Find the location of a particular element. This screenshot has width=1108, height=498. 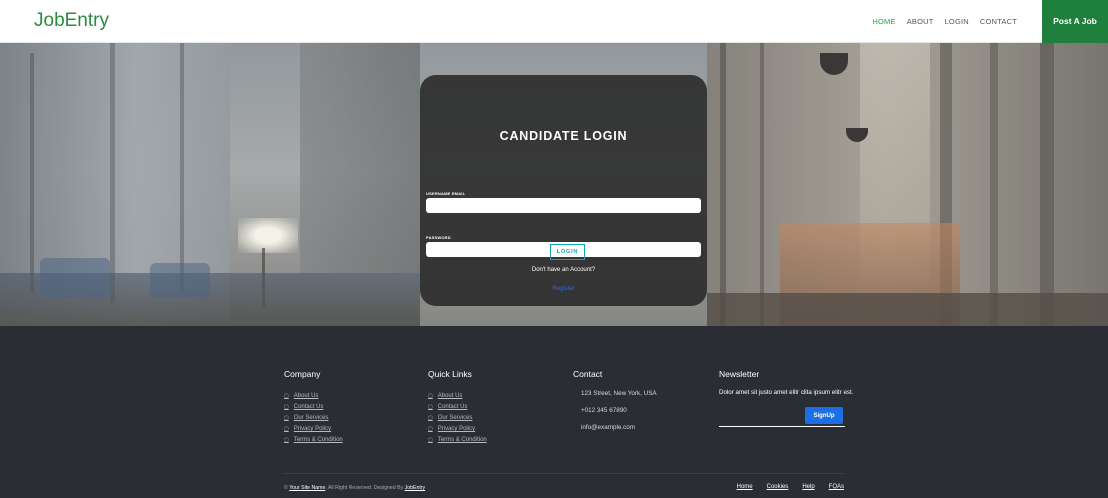

footer-quick-links-title: Quick Links is located at coordinates (450, 374).